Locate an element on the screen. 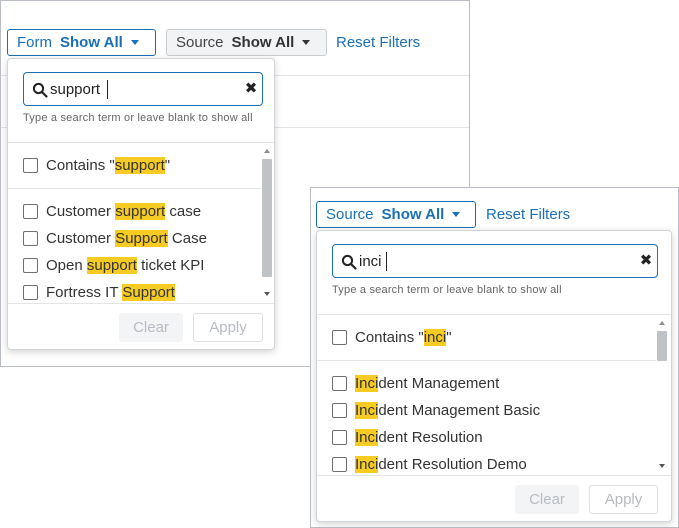  list-item: Customer support case is located at coordinates (112, 211).